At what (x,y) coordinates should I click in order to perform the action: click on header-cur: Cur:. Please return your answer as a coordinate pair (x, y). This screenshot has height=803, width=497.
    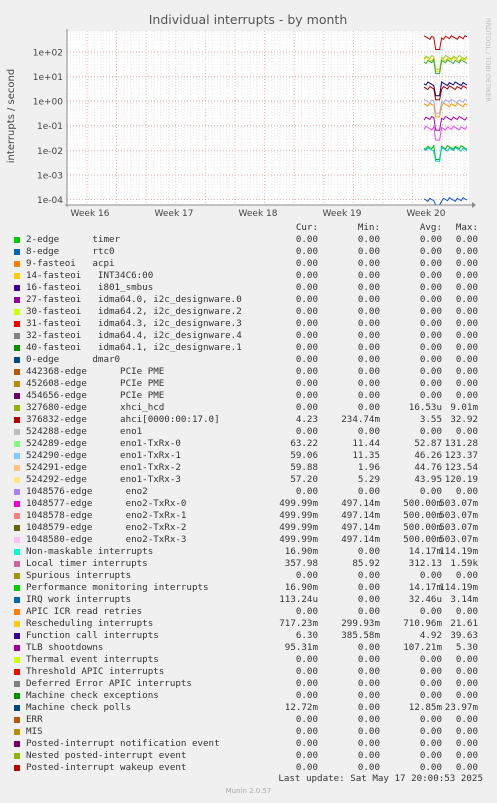
    Looking at the image, I should click on (306, 227).